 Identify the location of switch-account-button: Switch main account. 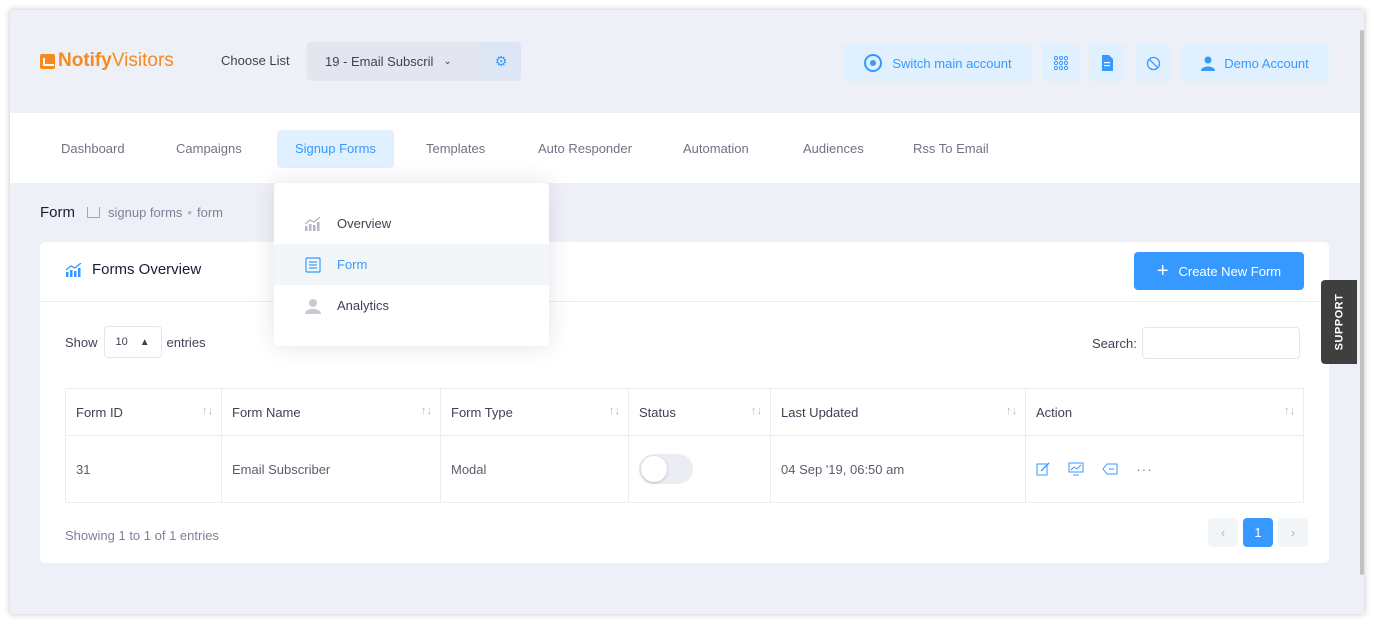
(938, 63).